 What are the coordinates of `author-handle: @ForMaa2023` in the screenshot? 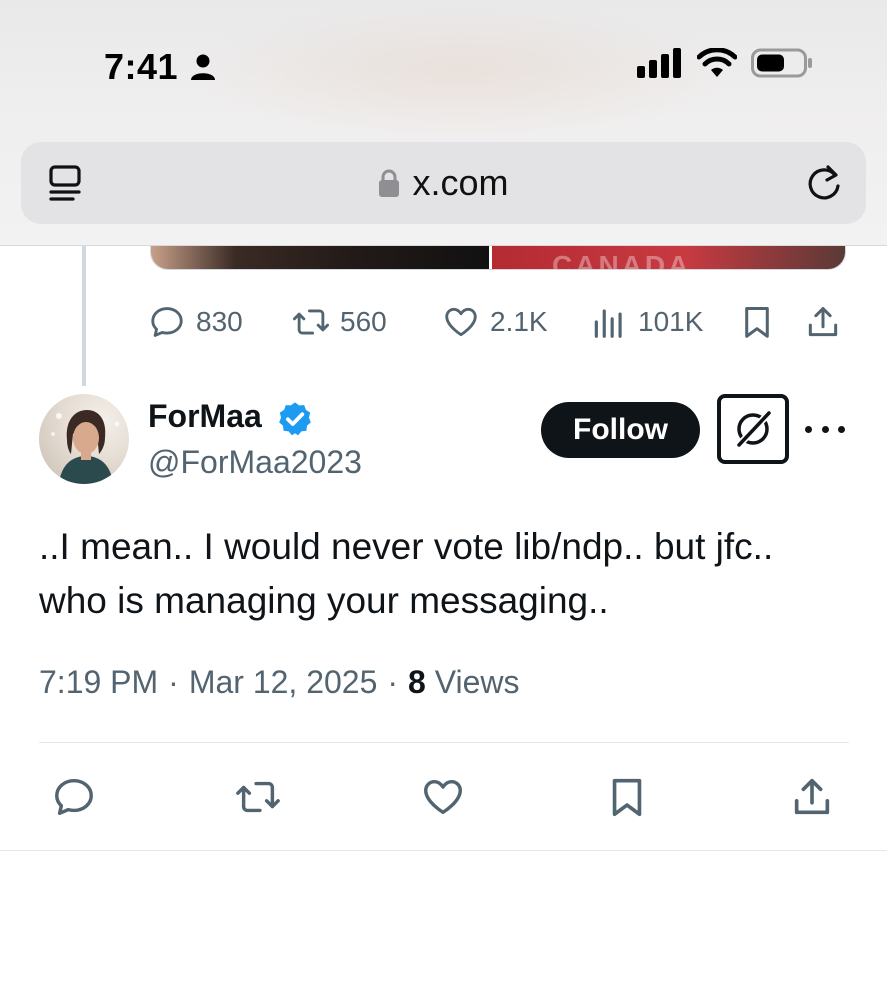 It's located at (255, 462).